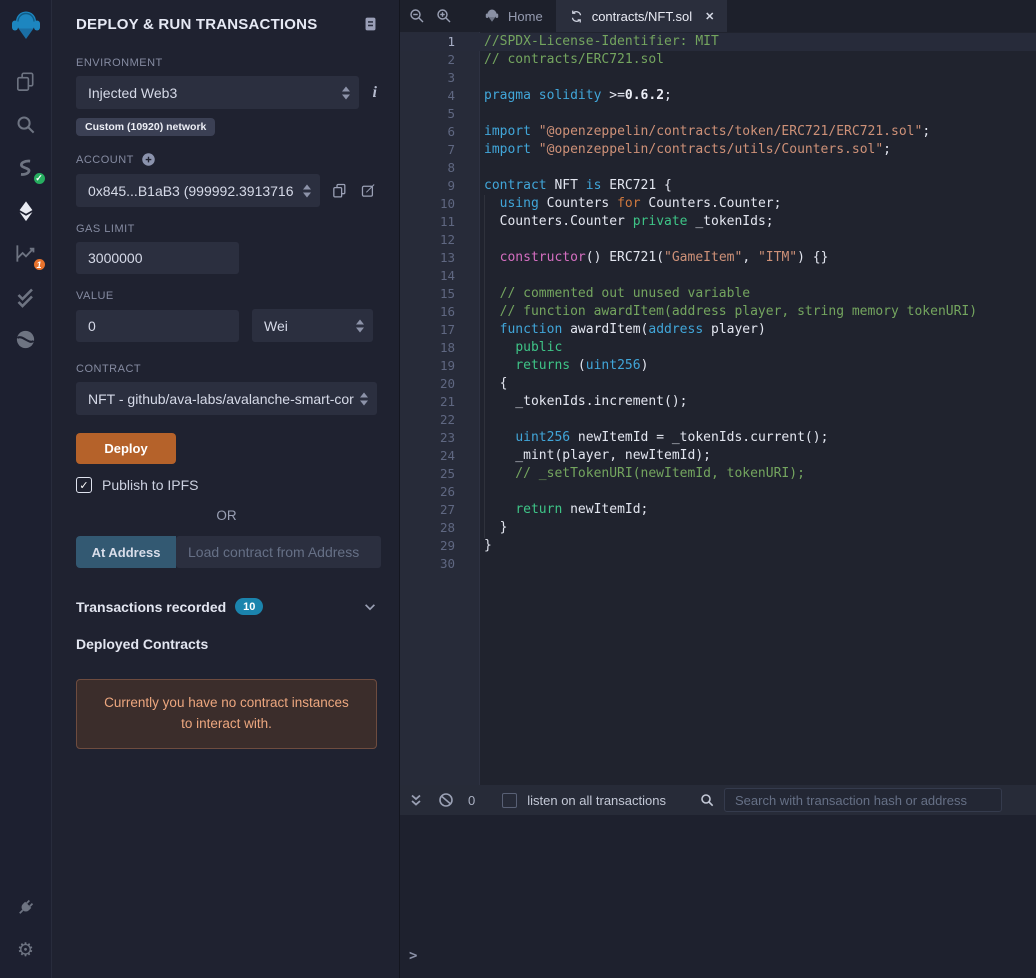 The height and width of the screenshot is (978, 1036). I want to click on code-line: 3, so click(718, 78).